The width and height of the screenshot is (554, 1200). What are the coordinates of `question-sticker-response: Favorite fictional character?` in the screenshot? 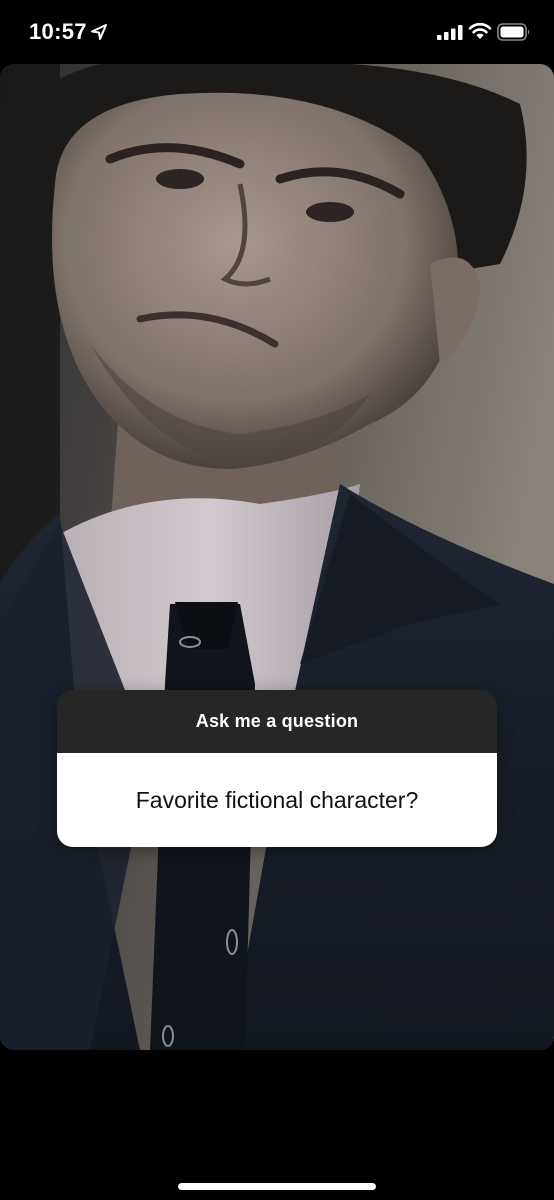 It's located at (277, 800).